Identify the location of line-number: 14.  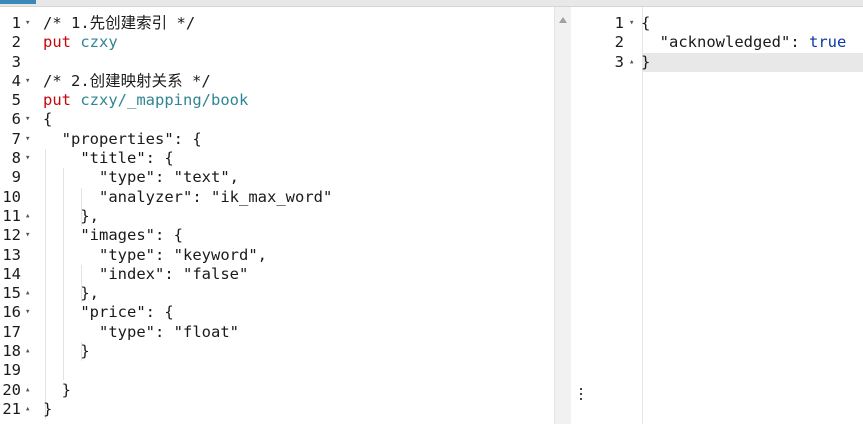
(10, 274).